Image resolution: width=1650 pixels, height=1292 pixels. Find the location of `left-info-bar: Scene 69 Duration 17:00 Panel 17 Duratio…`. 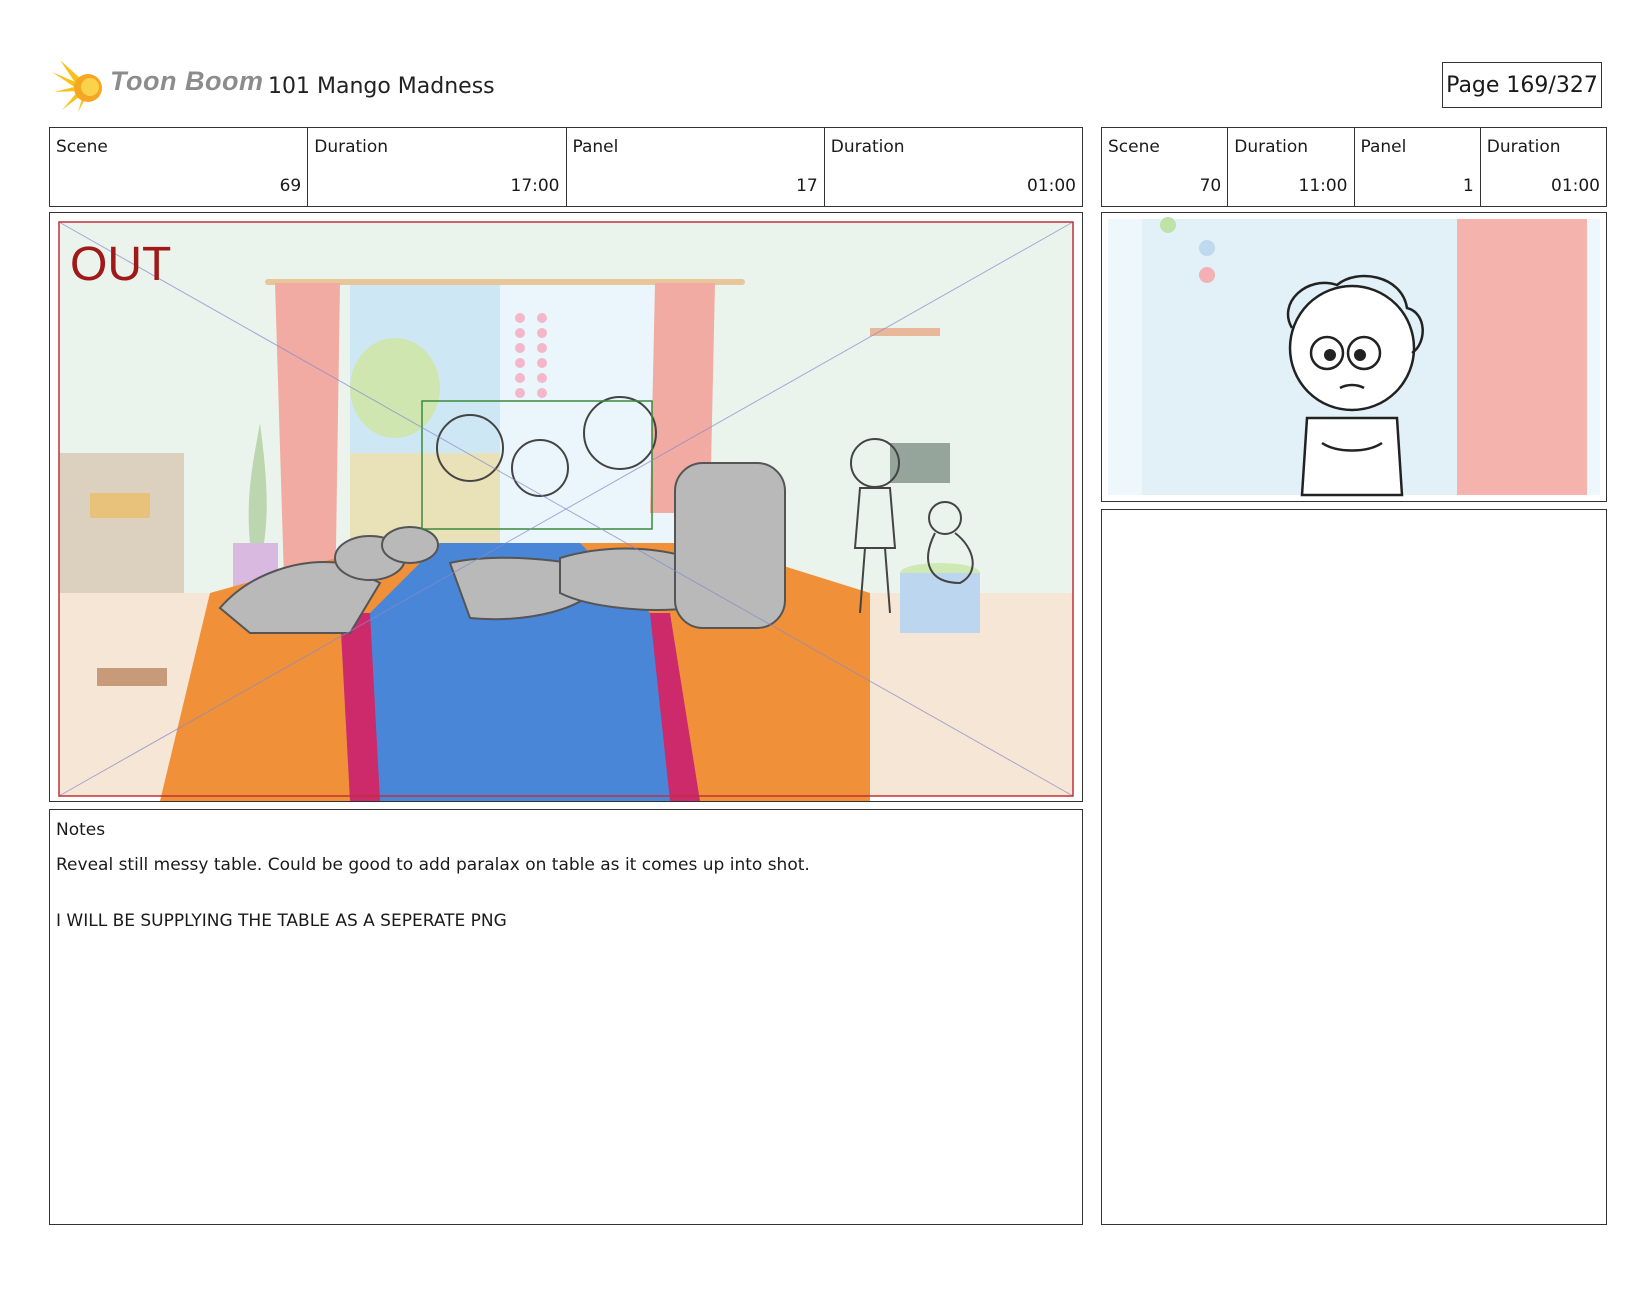

left-info-bar: Scene 69 Duration 17:00 Panel 17 Duratio… is located at coordinates (566, 167).